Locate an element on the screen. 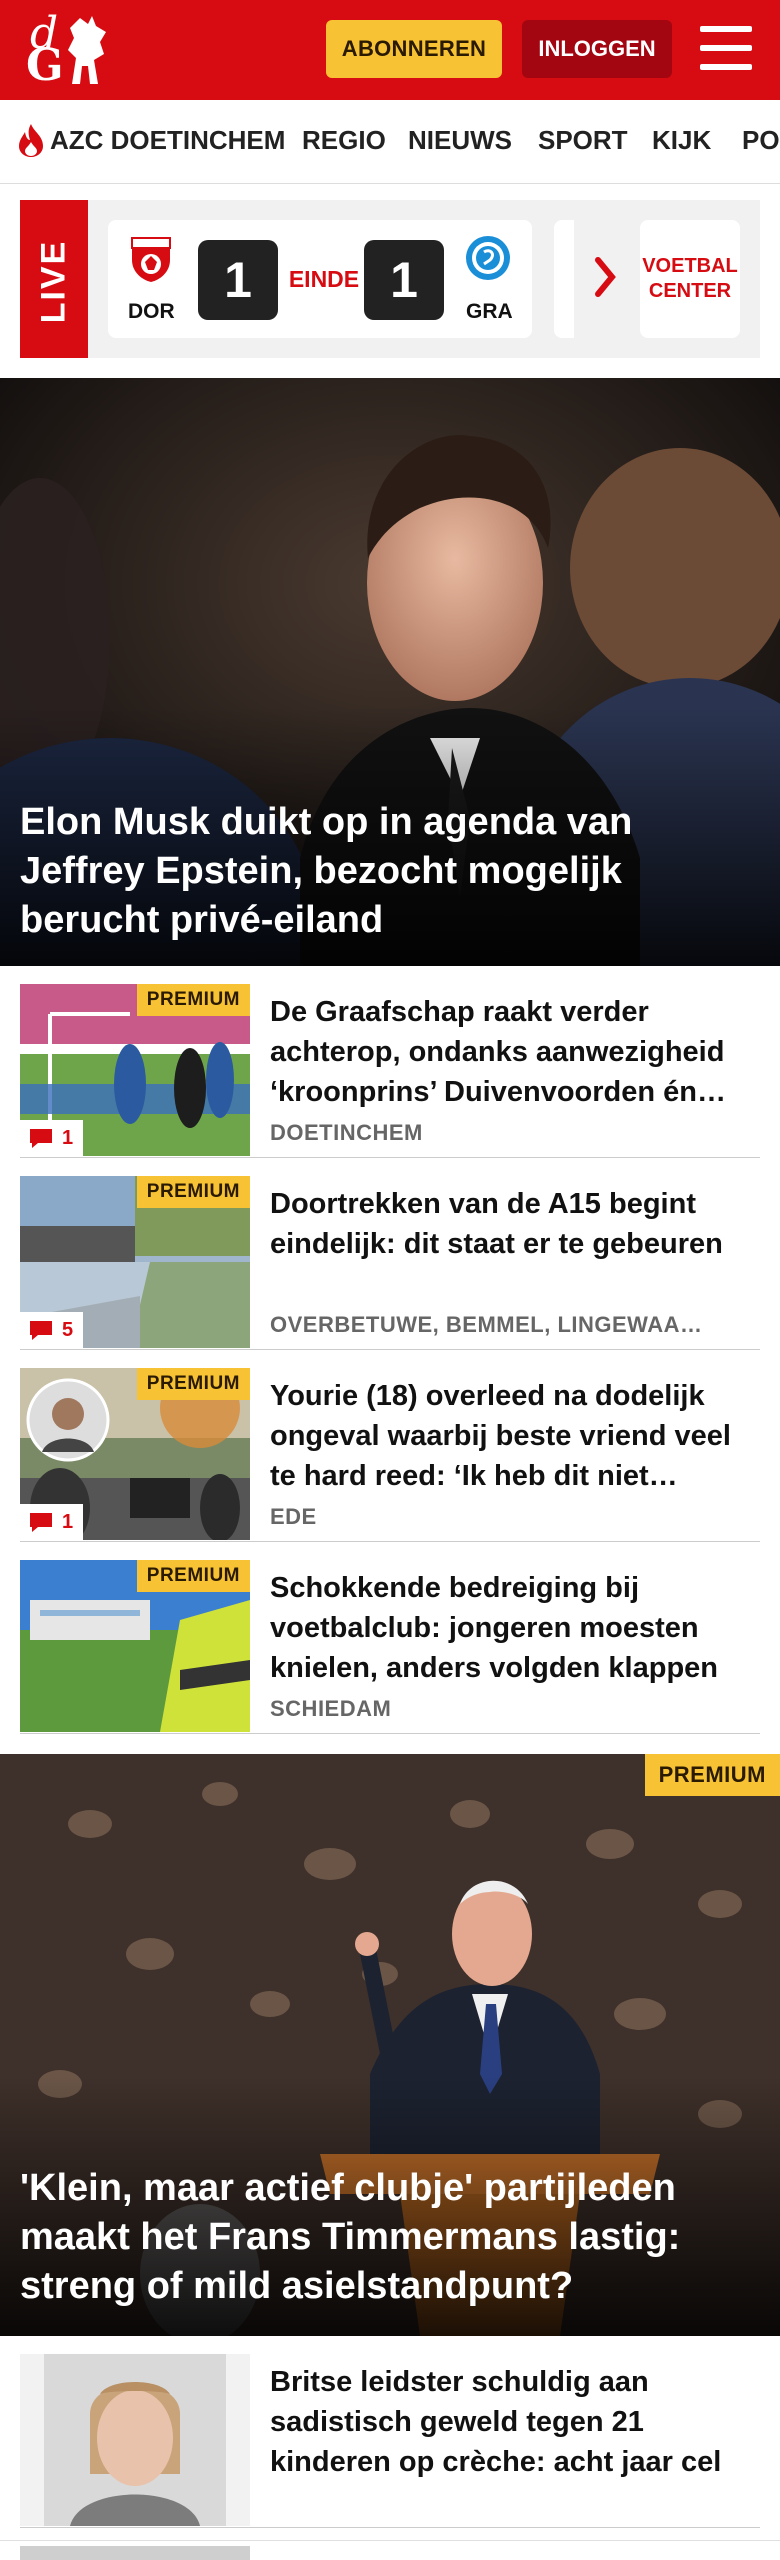  away-team-code: GRA is located at coordinates (489, 311).